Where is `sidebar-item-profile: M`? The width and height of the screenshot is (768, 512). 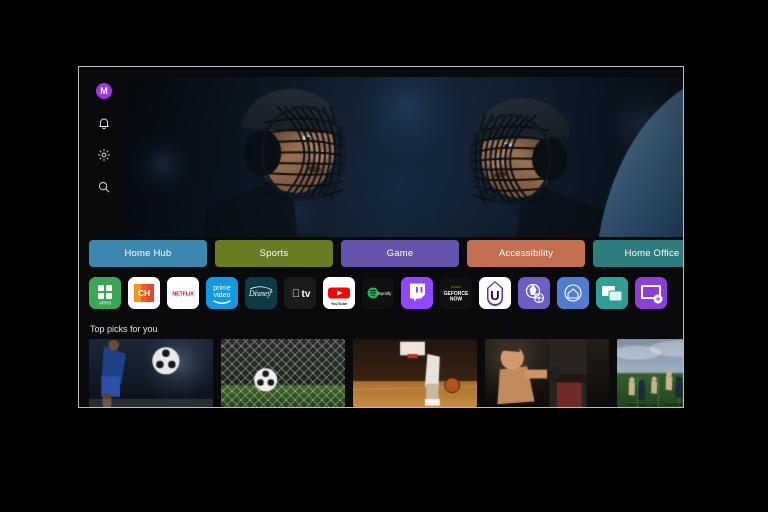
sidebar-item-profile: M is located at coordinates (104, 91).